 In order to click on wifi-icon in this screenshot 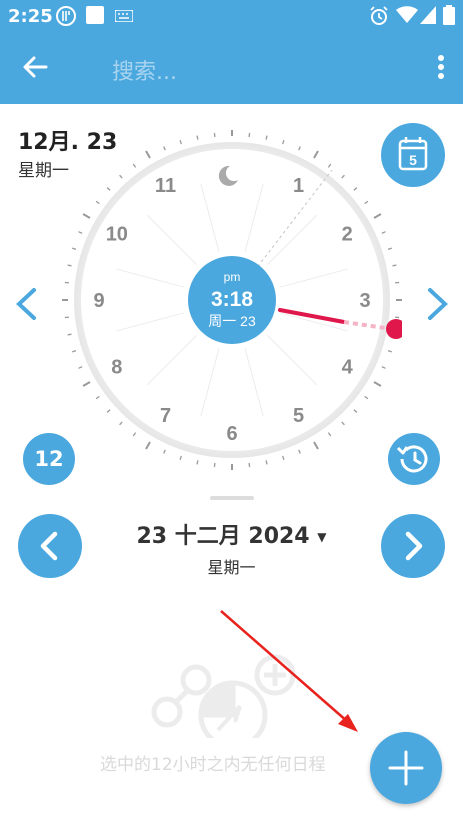, I will do `click(407, 14)`.